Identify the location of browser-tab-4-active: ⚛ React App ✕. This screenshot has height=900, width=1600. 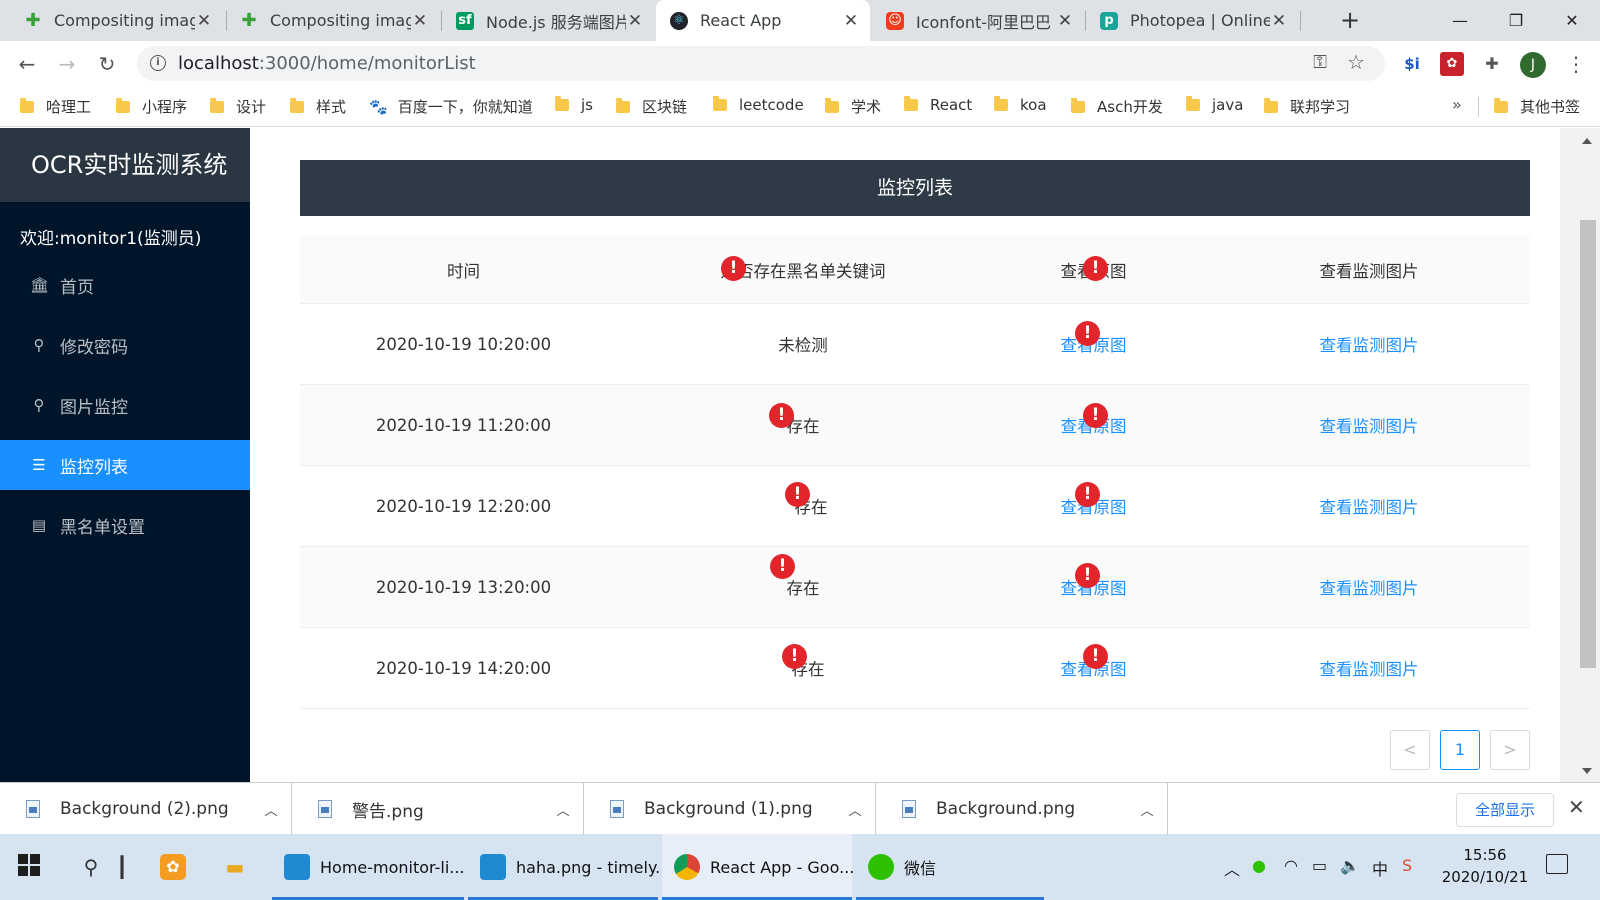
(763, 20).